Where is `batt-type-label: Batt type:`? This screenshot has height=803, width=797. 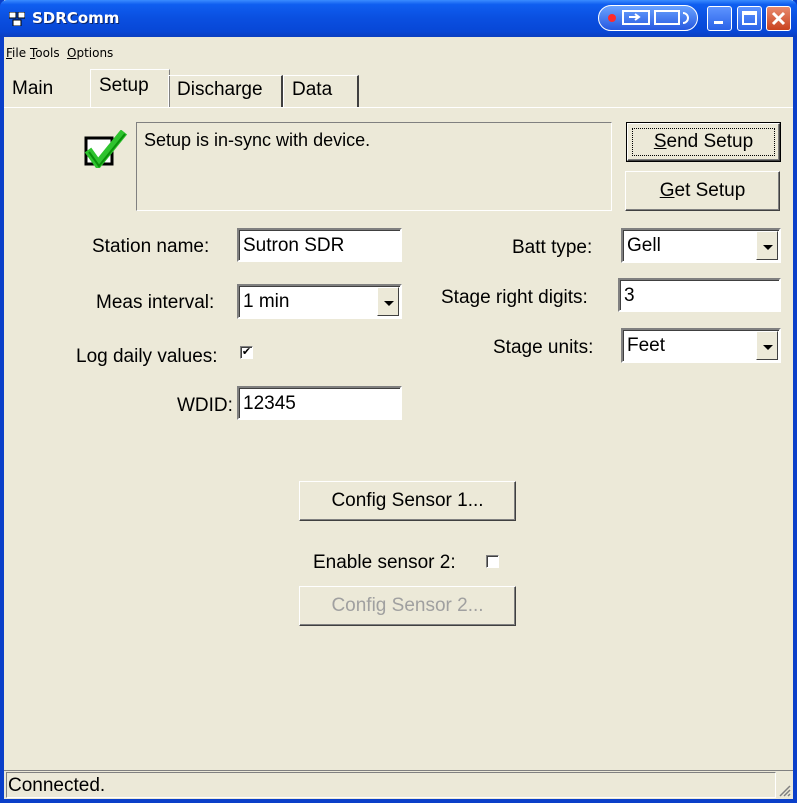 batt-type-label: Batt type: is located at coordinates (552, 247).